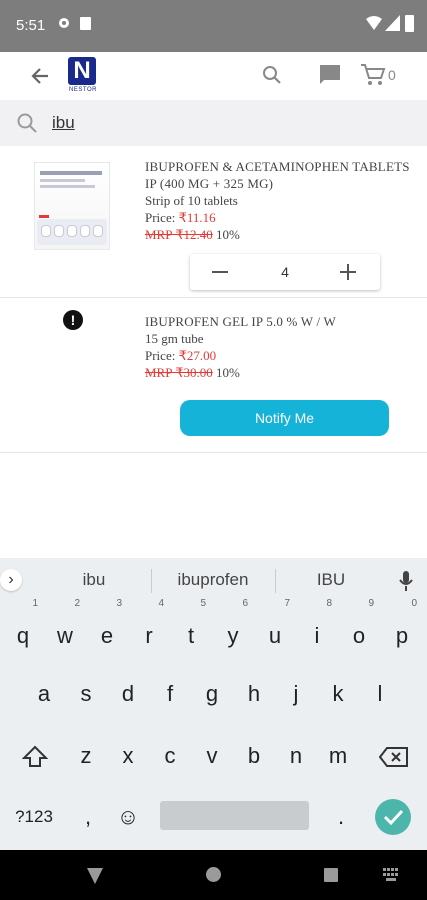 The height and width of the screenshot is (900, 427). I want to click on product-pack: Strip of 10 tablets, so click(191, 200).